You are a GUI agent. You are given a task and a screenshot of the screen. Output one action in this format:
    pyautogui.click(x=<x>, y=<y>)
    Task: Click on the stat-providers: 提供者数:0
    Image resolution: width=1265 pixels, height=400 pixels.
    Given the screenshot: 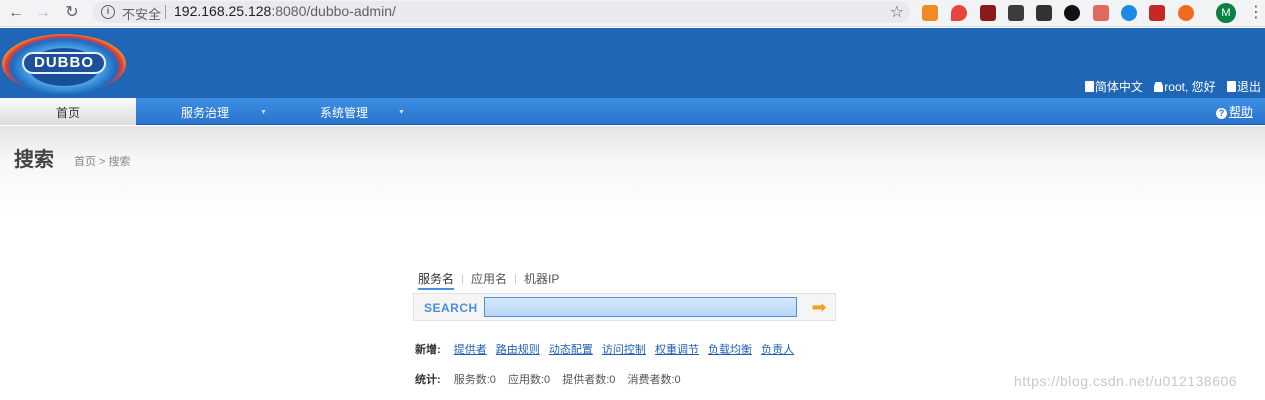 What is the action you would take?
    pyautogui.click(x=589, y=380)
    